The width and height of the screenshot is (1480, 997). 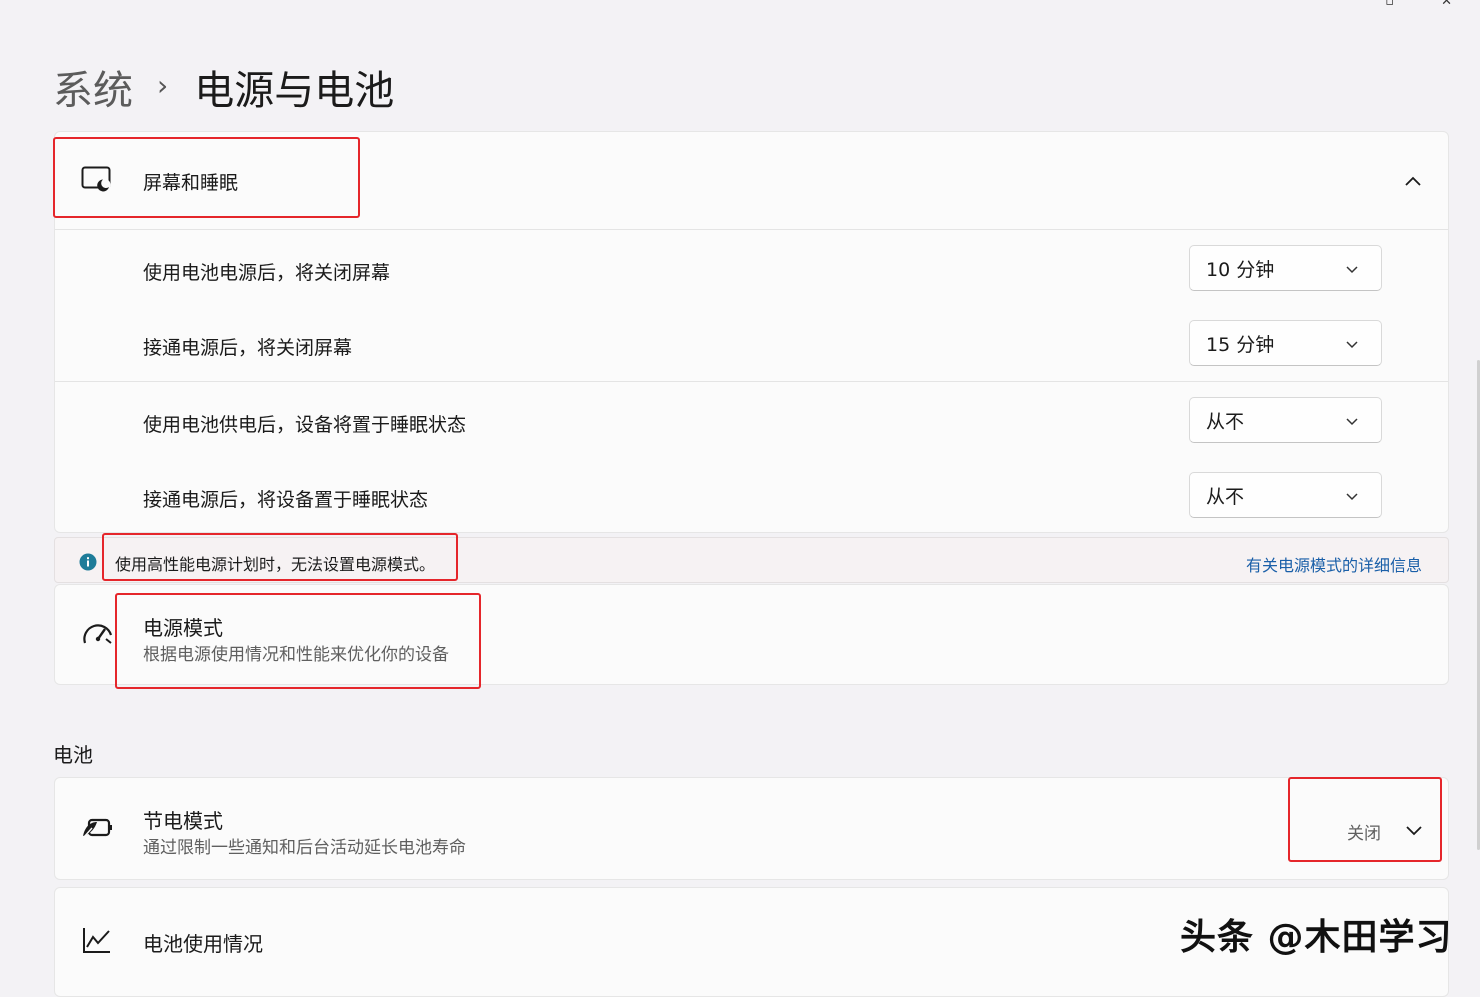 What do you see at coordinates (1240, 269) in the screenshot?
I see `dropdown-value: 10 分钟` at bounding box center [1240, 269].